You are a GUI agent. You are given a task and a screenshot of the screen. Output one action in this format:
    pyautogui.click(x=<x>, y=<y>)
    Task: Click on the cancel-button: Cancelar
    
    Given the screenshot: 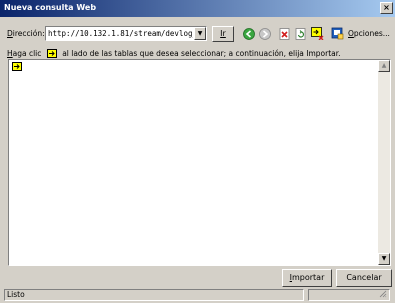 What is the action you would take?
    pyautogui.click(x=364, y=278)
    